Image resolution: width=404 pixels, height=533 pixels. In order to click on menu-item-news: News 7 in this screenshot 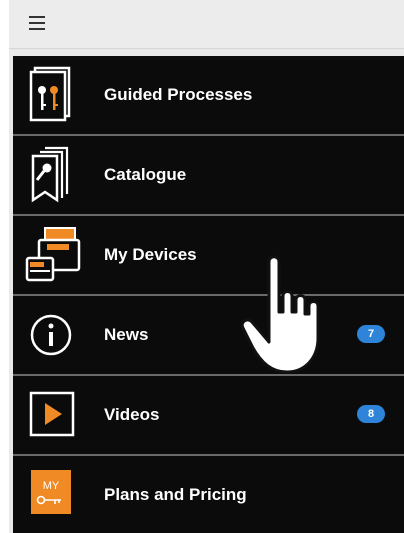, I will do `click(208, 336)`.